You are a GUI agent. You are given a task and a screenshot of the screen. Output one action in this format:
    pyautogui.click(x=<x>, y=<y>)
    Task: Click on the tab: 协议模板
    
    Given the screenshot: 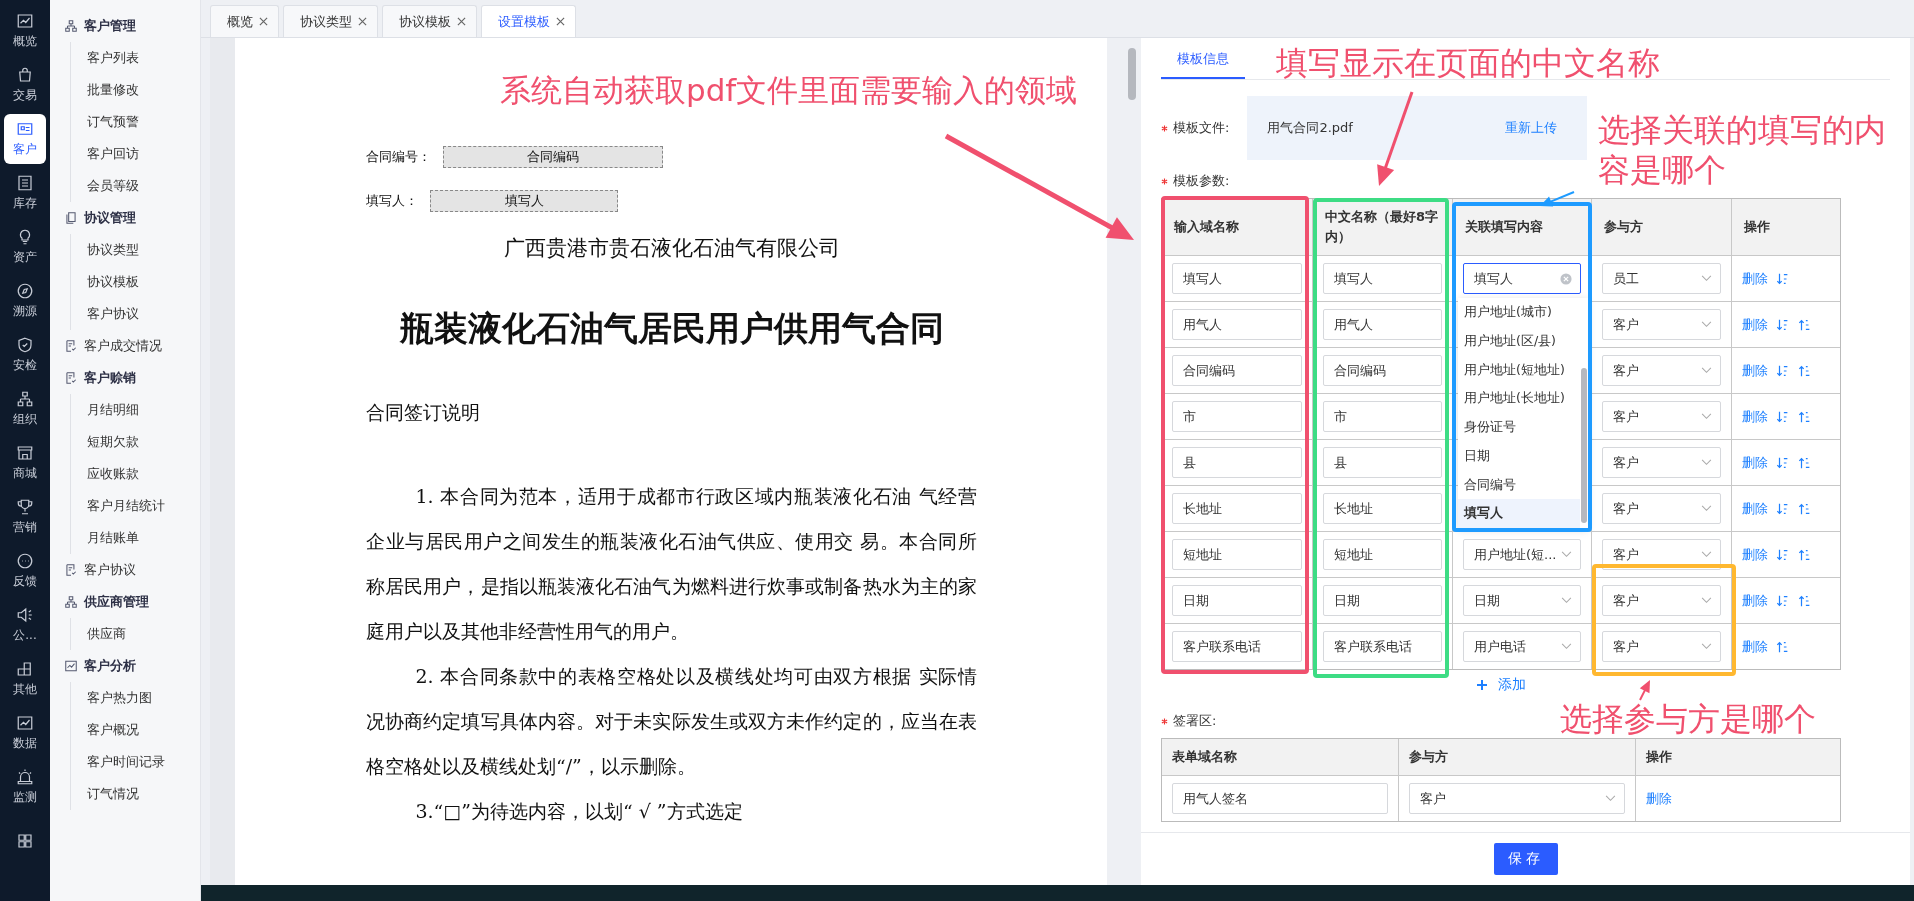 What is the action you would take?
    pyautogui.click(x=429, y=21)
    